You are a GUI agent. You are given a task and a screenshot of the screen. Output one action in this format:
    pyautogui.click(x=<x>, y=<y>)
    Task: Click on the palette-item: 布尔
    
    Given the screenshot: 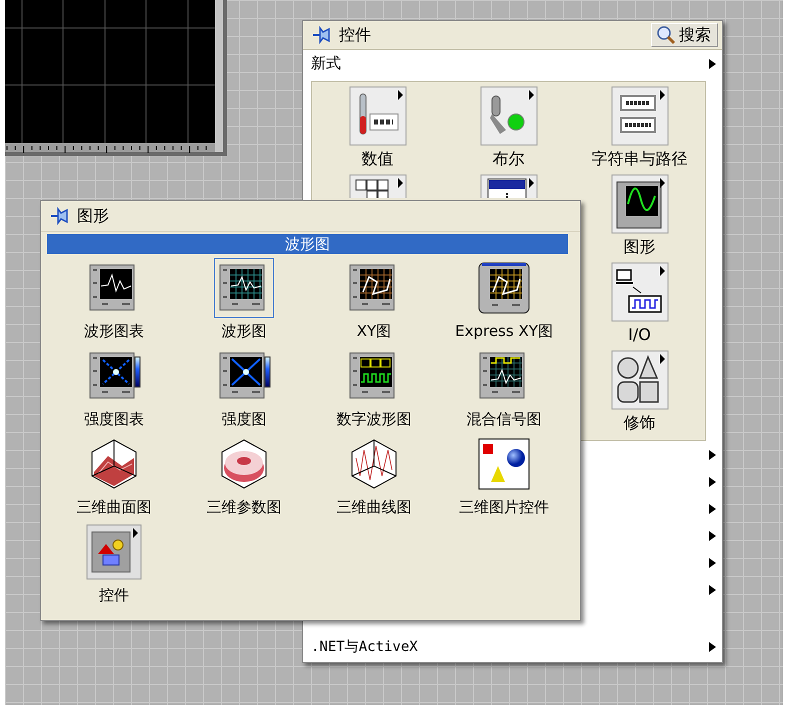 What is the action you would take?
    pyautogui.click(x=509, y=130)
    